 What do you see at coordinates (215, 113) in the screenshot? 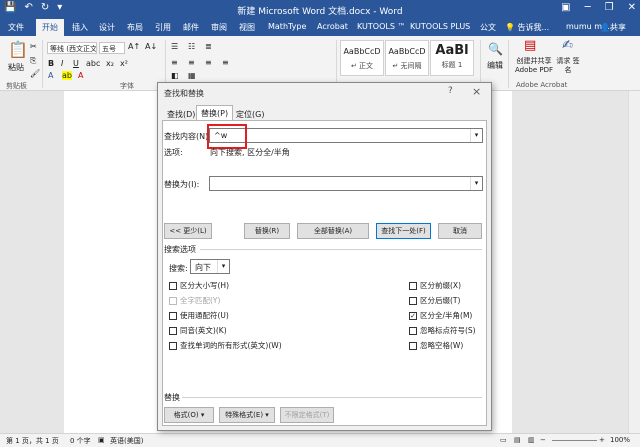
I see `tab-replace: 替换(P)` at bounding box center [215, 113].